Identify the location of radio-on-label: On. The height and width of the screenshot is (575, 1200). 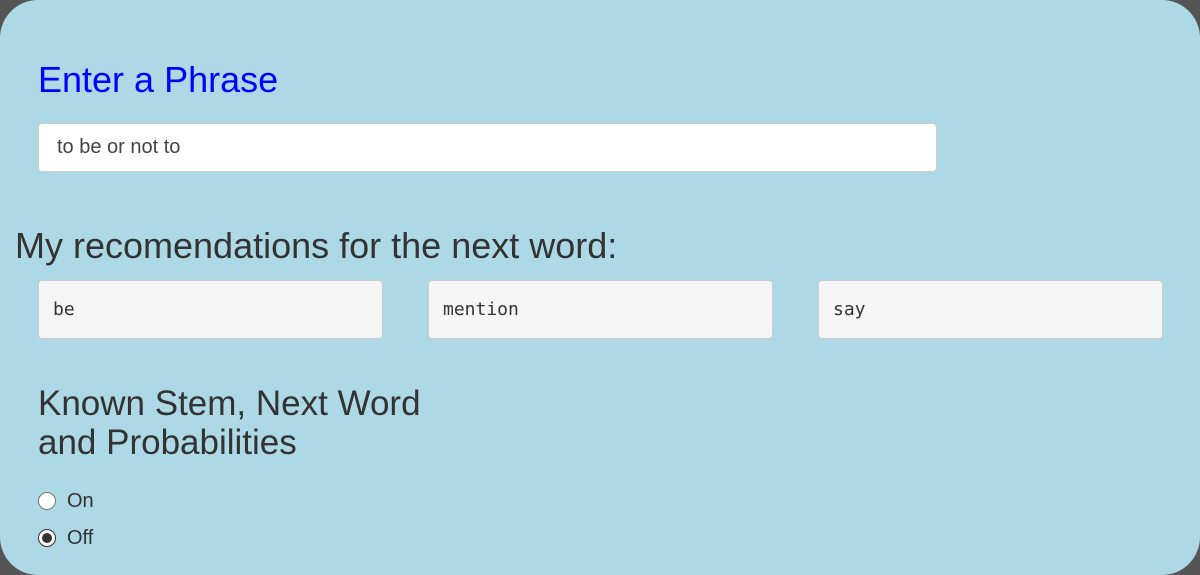
(80, 501).